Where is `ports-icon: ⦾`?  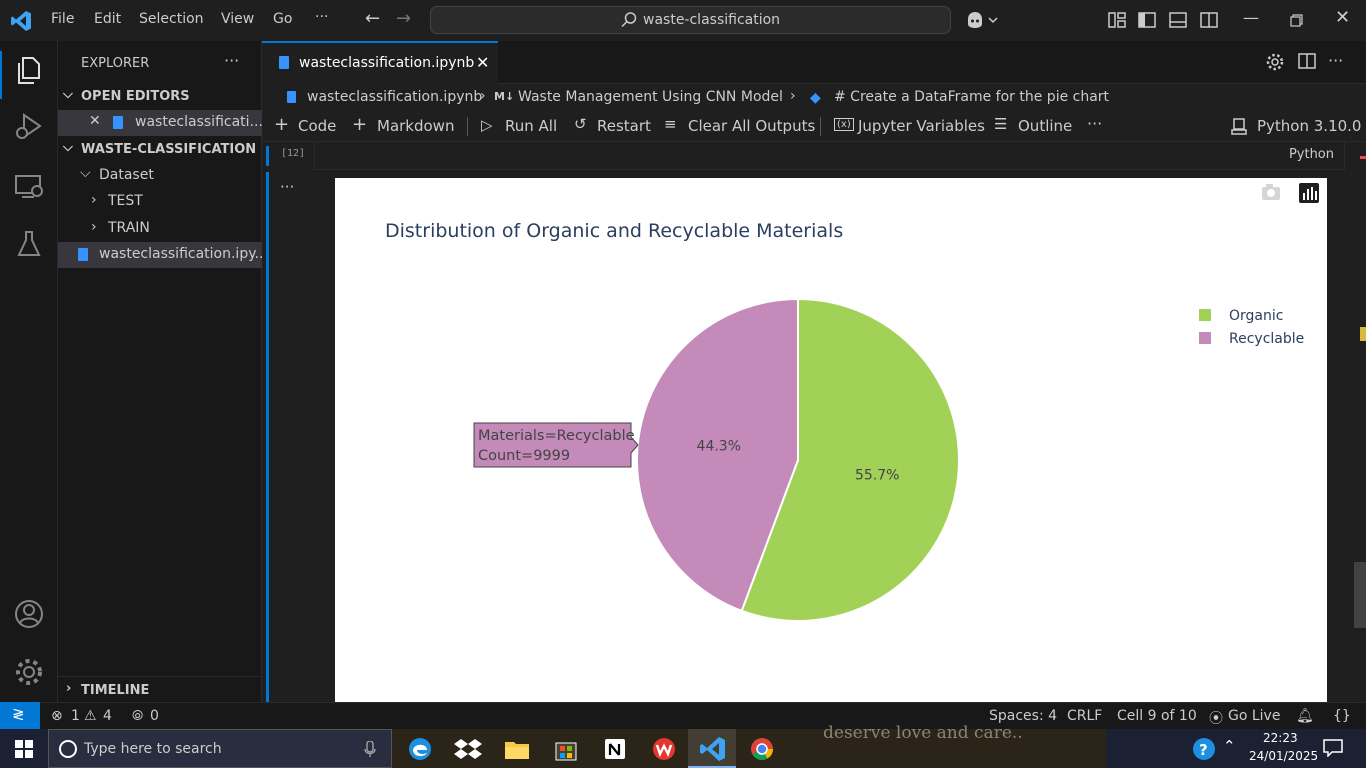
ports-icon: ⦾ is located at coordinates (138, 716).